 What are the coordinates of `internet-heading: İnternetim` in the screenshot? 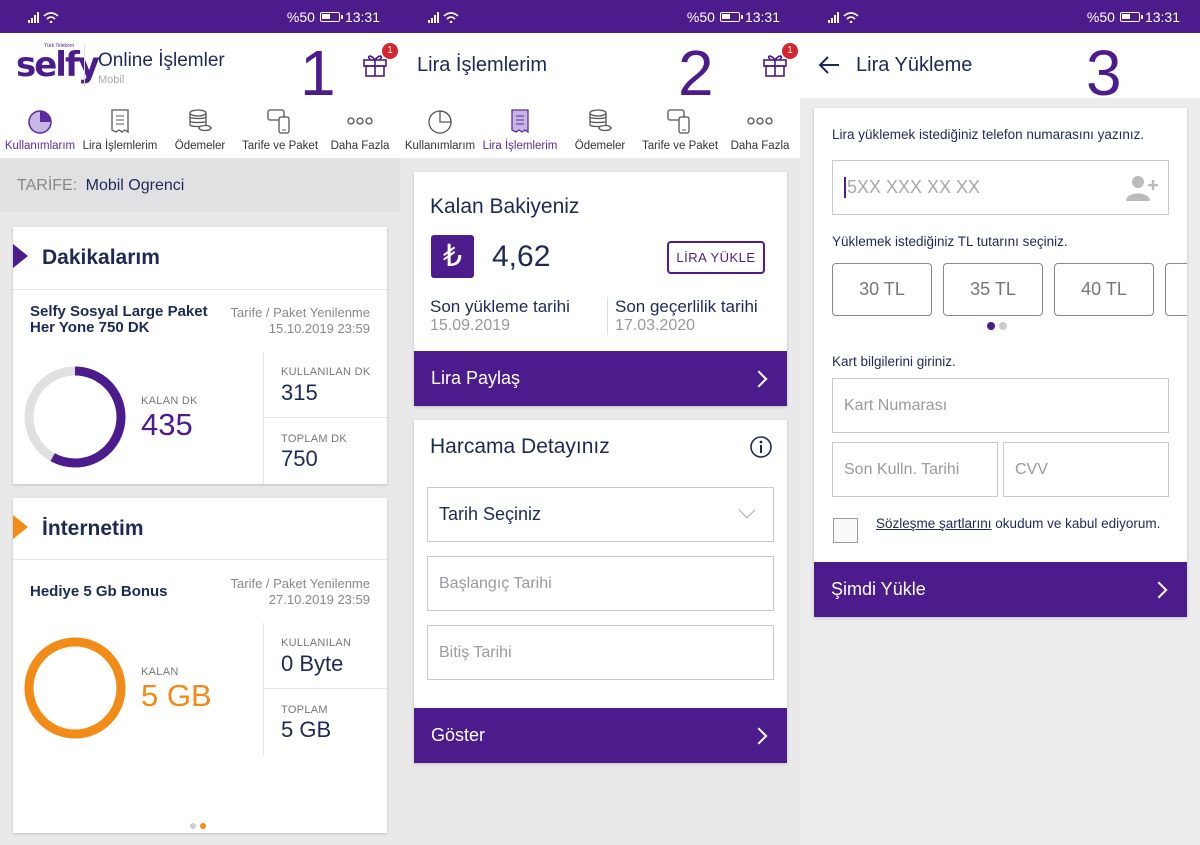 It's located at (93, 528).